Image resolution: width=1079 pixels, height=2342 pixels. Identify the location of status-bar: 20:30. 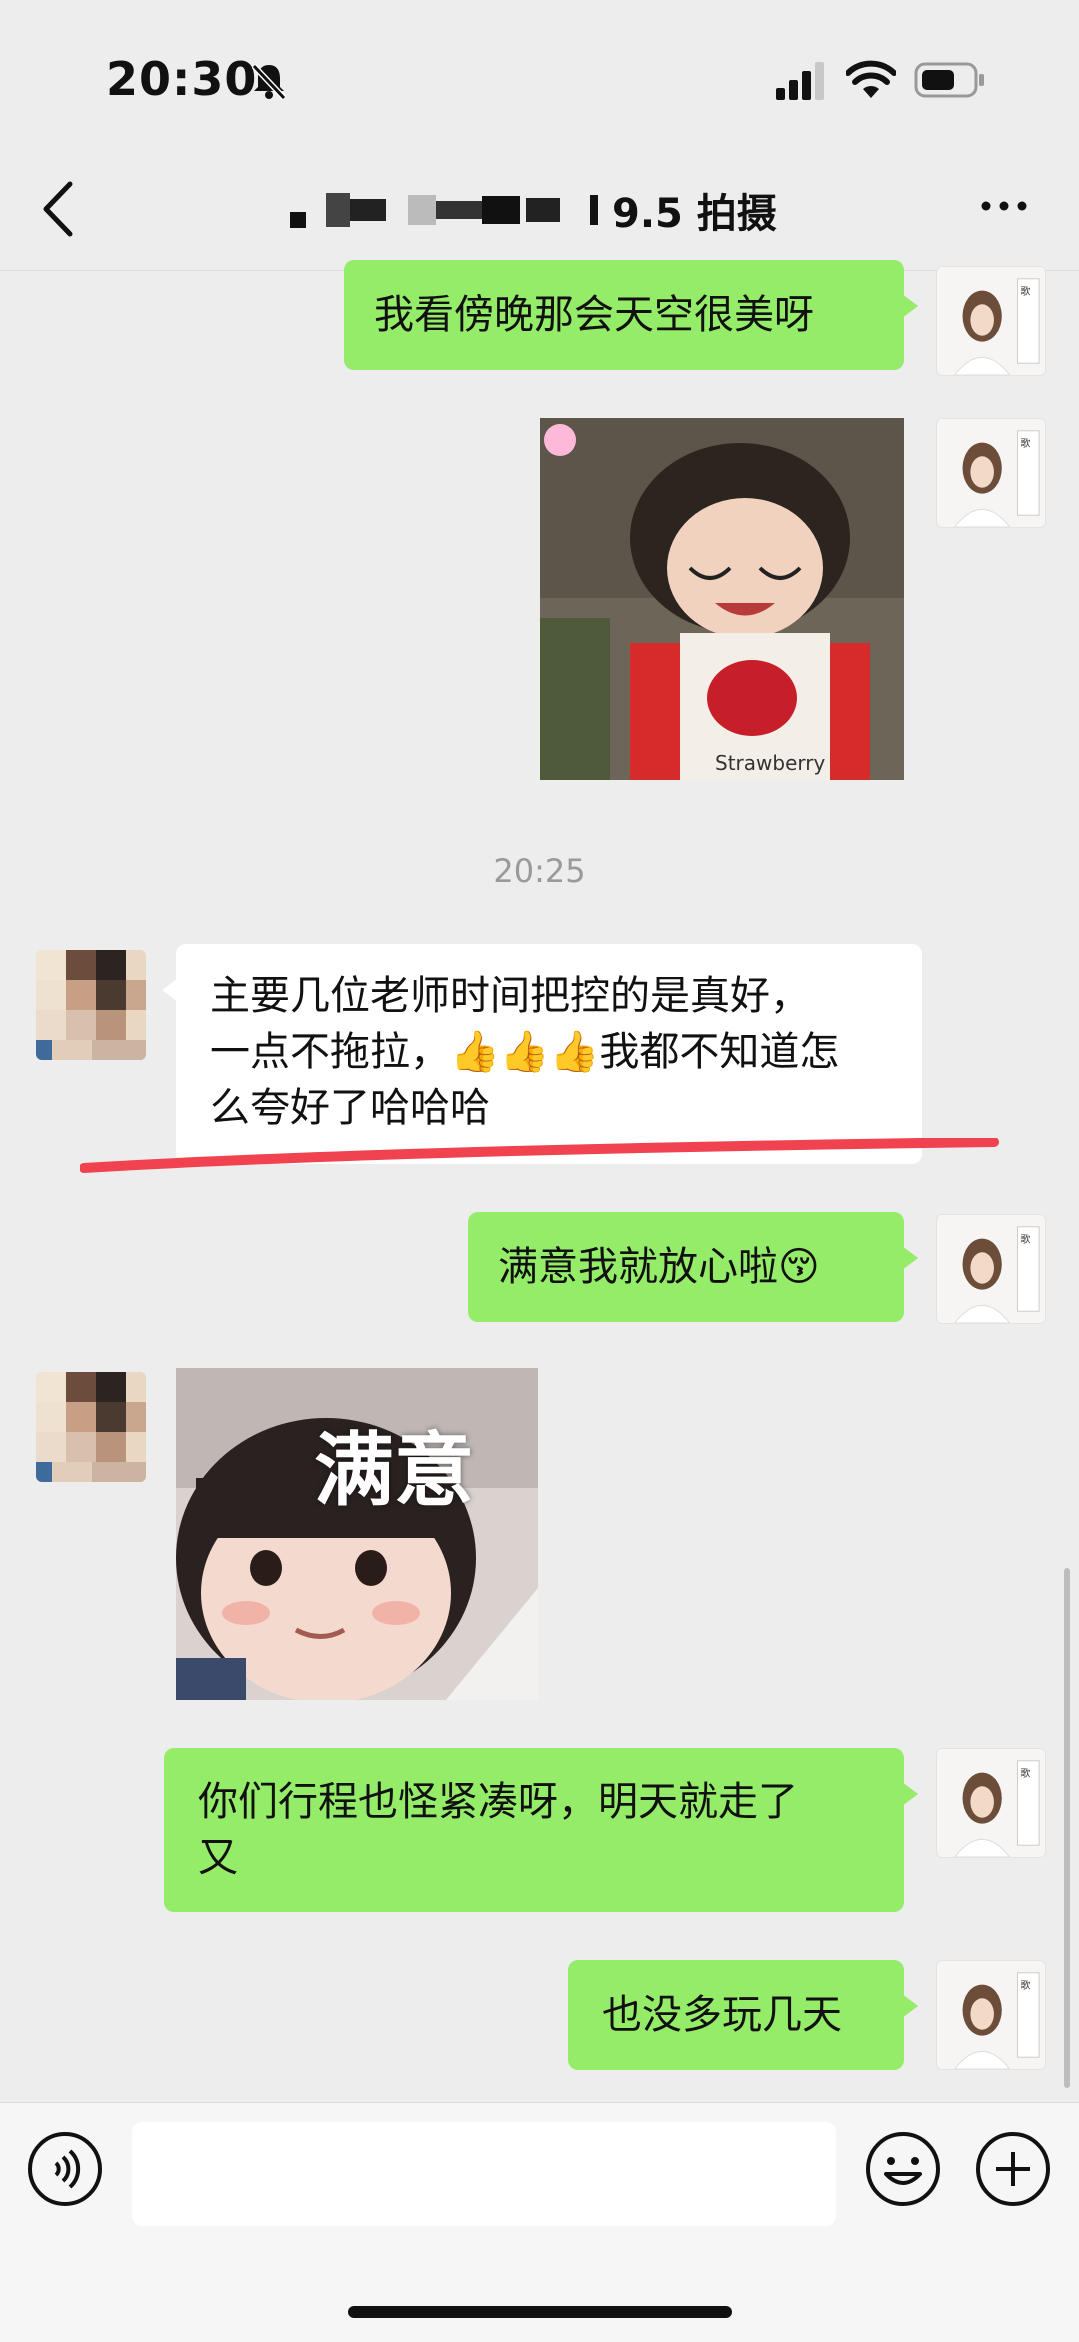
(539, 75).